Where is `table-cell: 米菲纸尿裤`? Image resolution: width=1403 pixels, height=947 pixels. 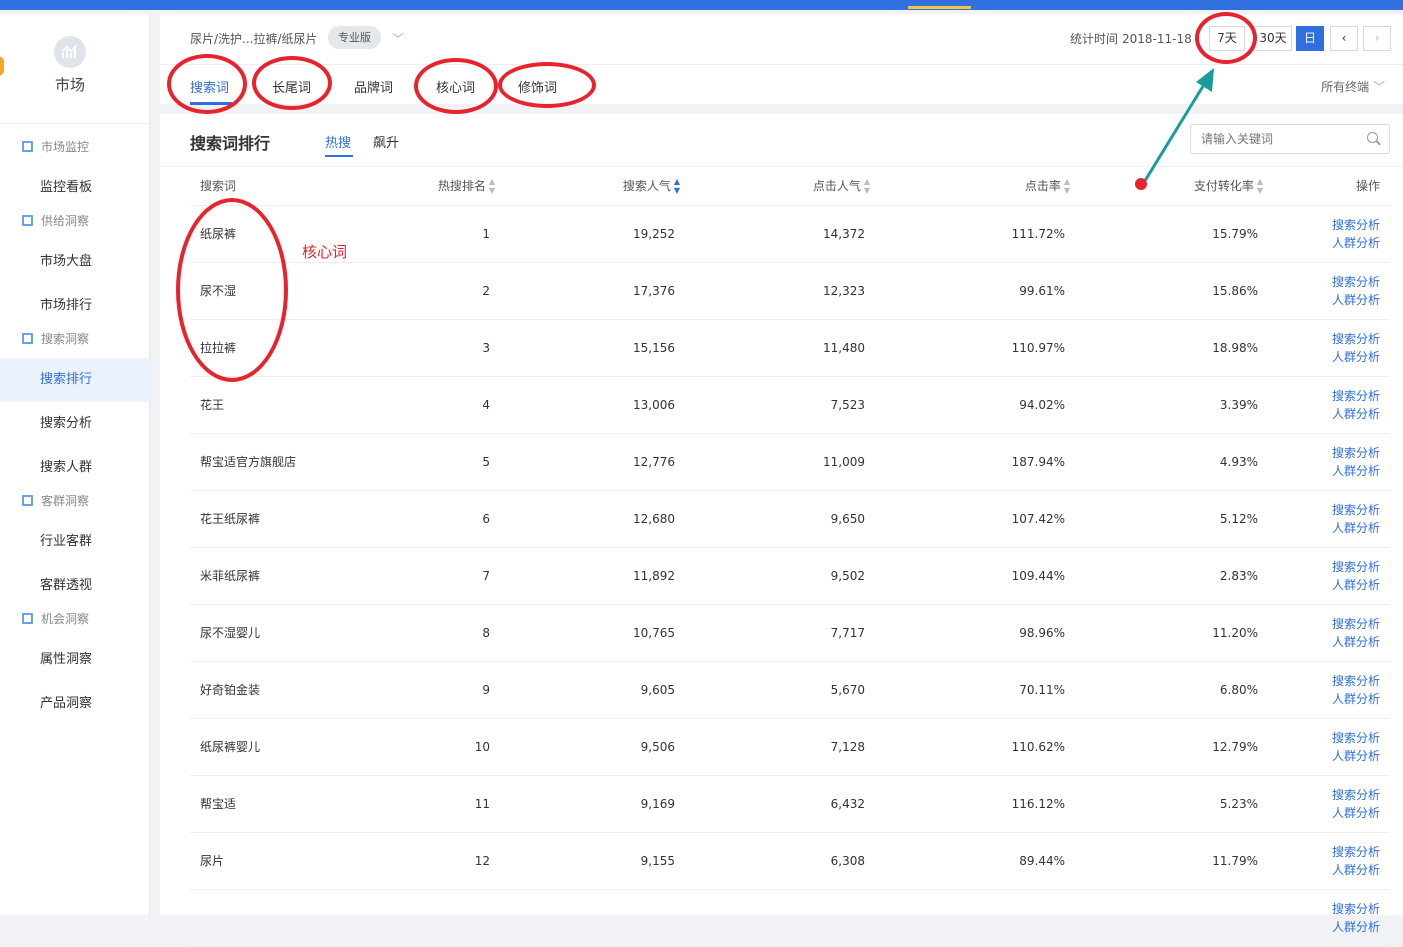 table-cell: 米菲纸尿裤 is located at coordinates (275, 576).